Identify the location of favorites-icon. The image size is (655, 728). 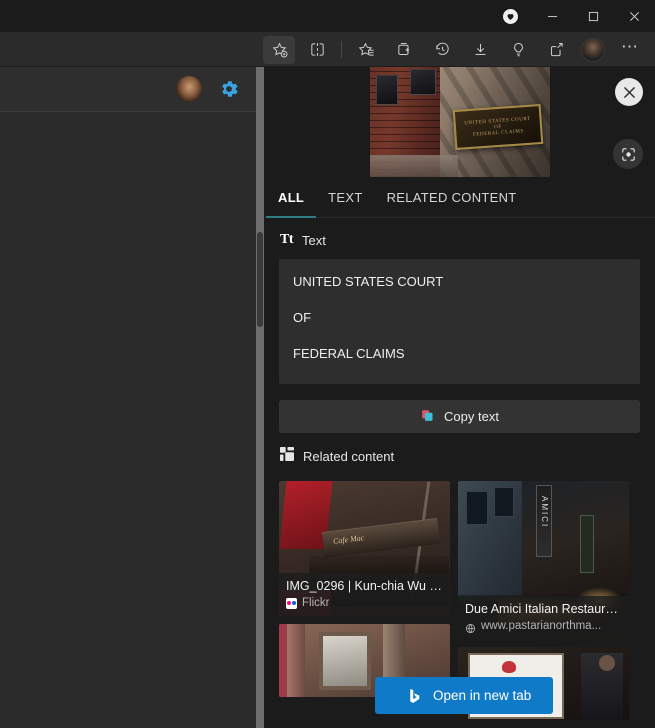
(366, 50).